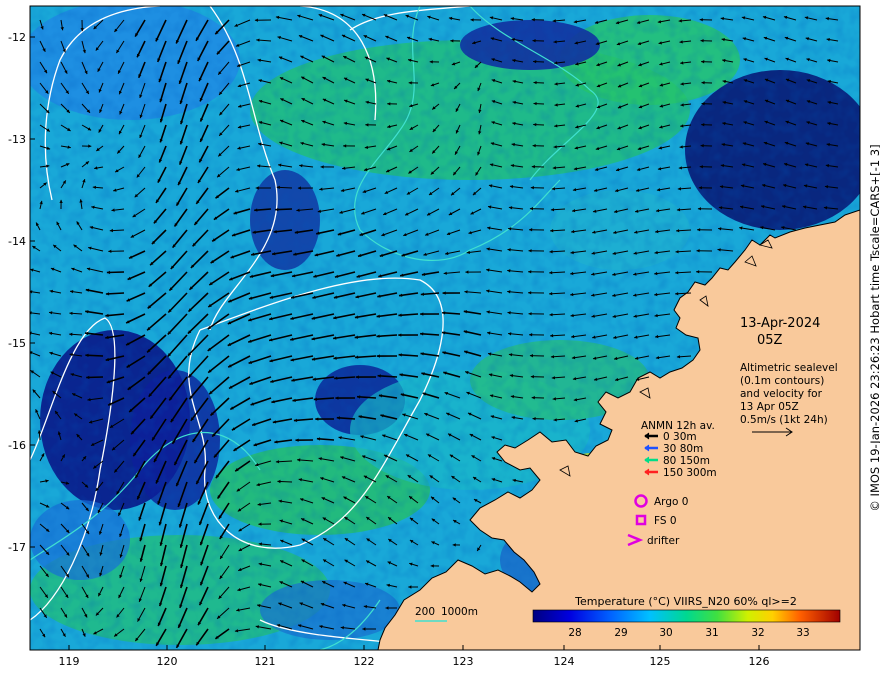  I want to click on lat-tick: -12, so click(17, 37).